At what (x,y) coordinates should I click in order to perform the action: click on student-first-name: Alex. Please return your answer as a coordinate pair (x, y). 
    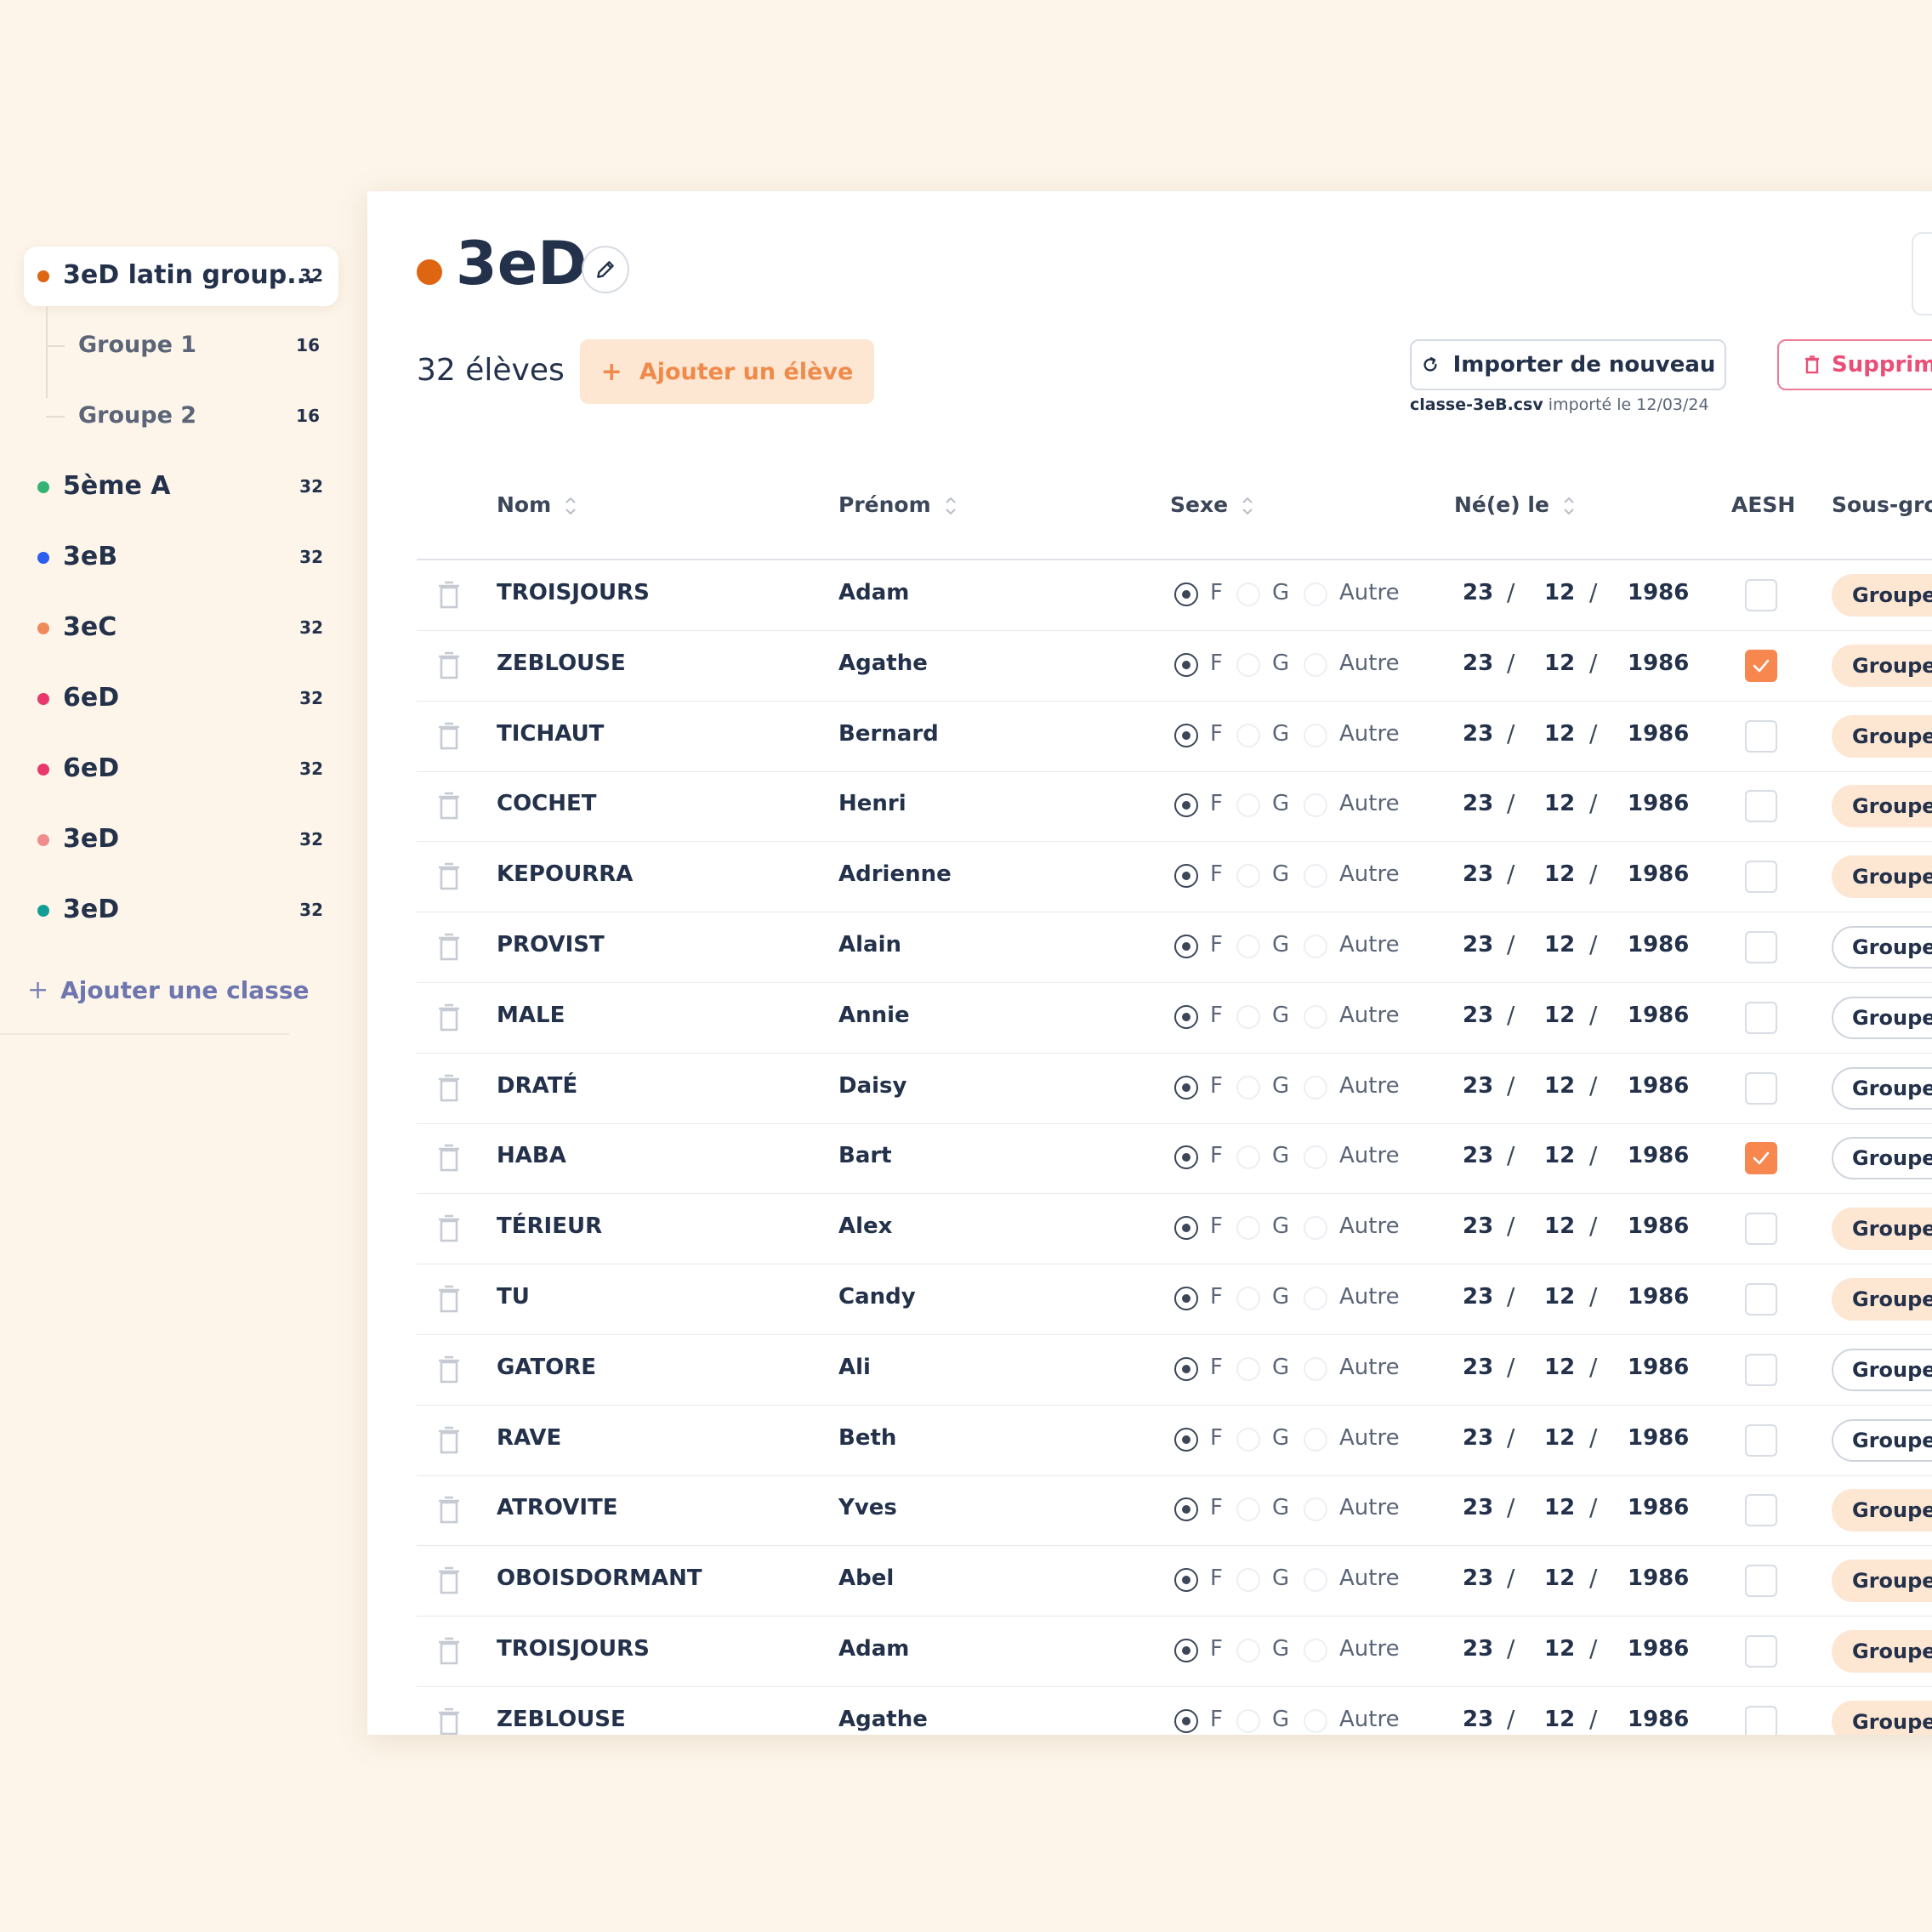
    Looking at the image, I should click on (865, 1226).